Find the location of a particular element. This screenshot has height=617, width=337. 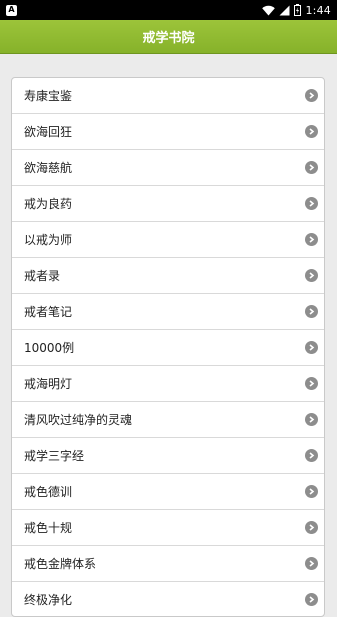

list-item: 戒者录 is located at coordinates (168, 276).